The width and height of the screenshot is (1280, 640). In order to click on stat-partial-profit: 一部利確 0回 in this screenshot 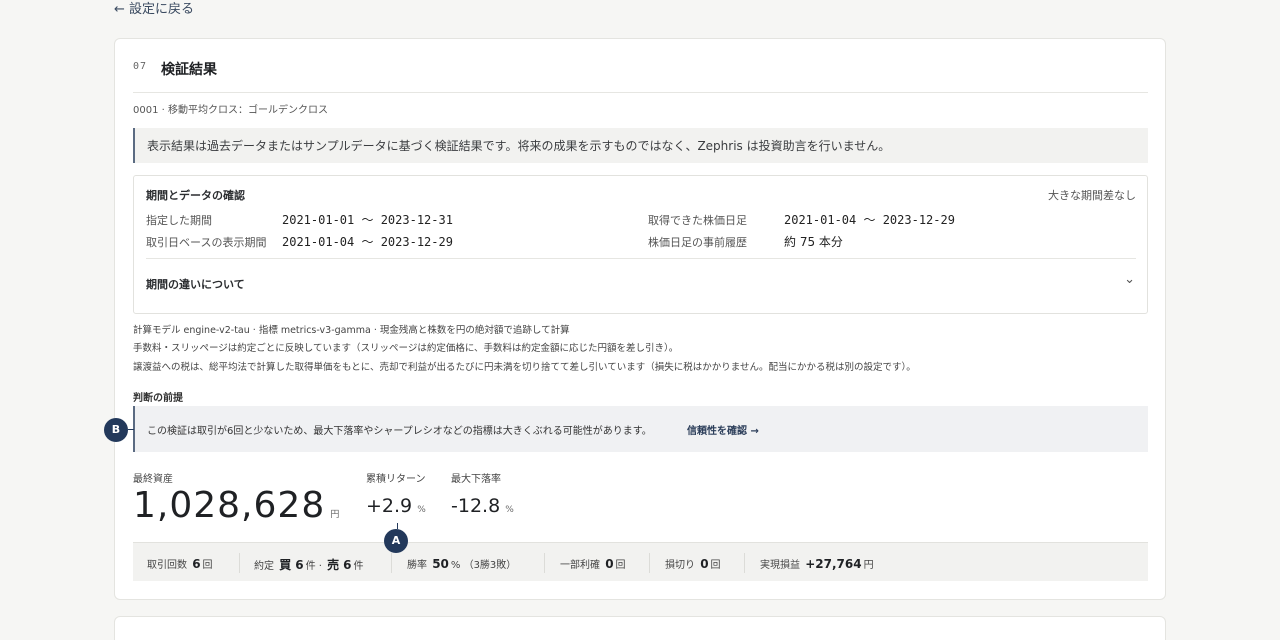, I will do `click(593, 564)`.